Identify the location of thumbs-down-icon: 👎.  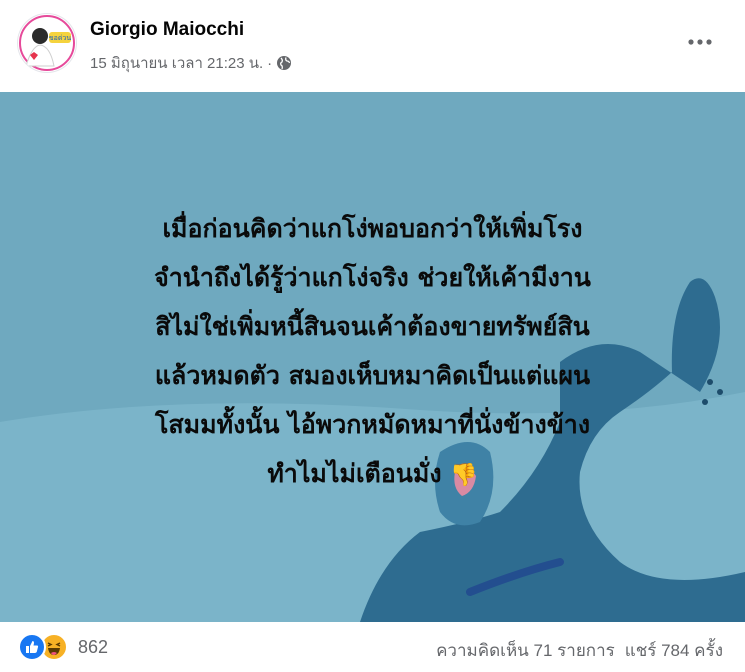
(464, 475).